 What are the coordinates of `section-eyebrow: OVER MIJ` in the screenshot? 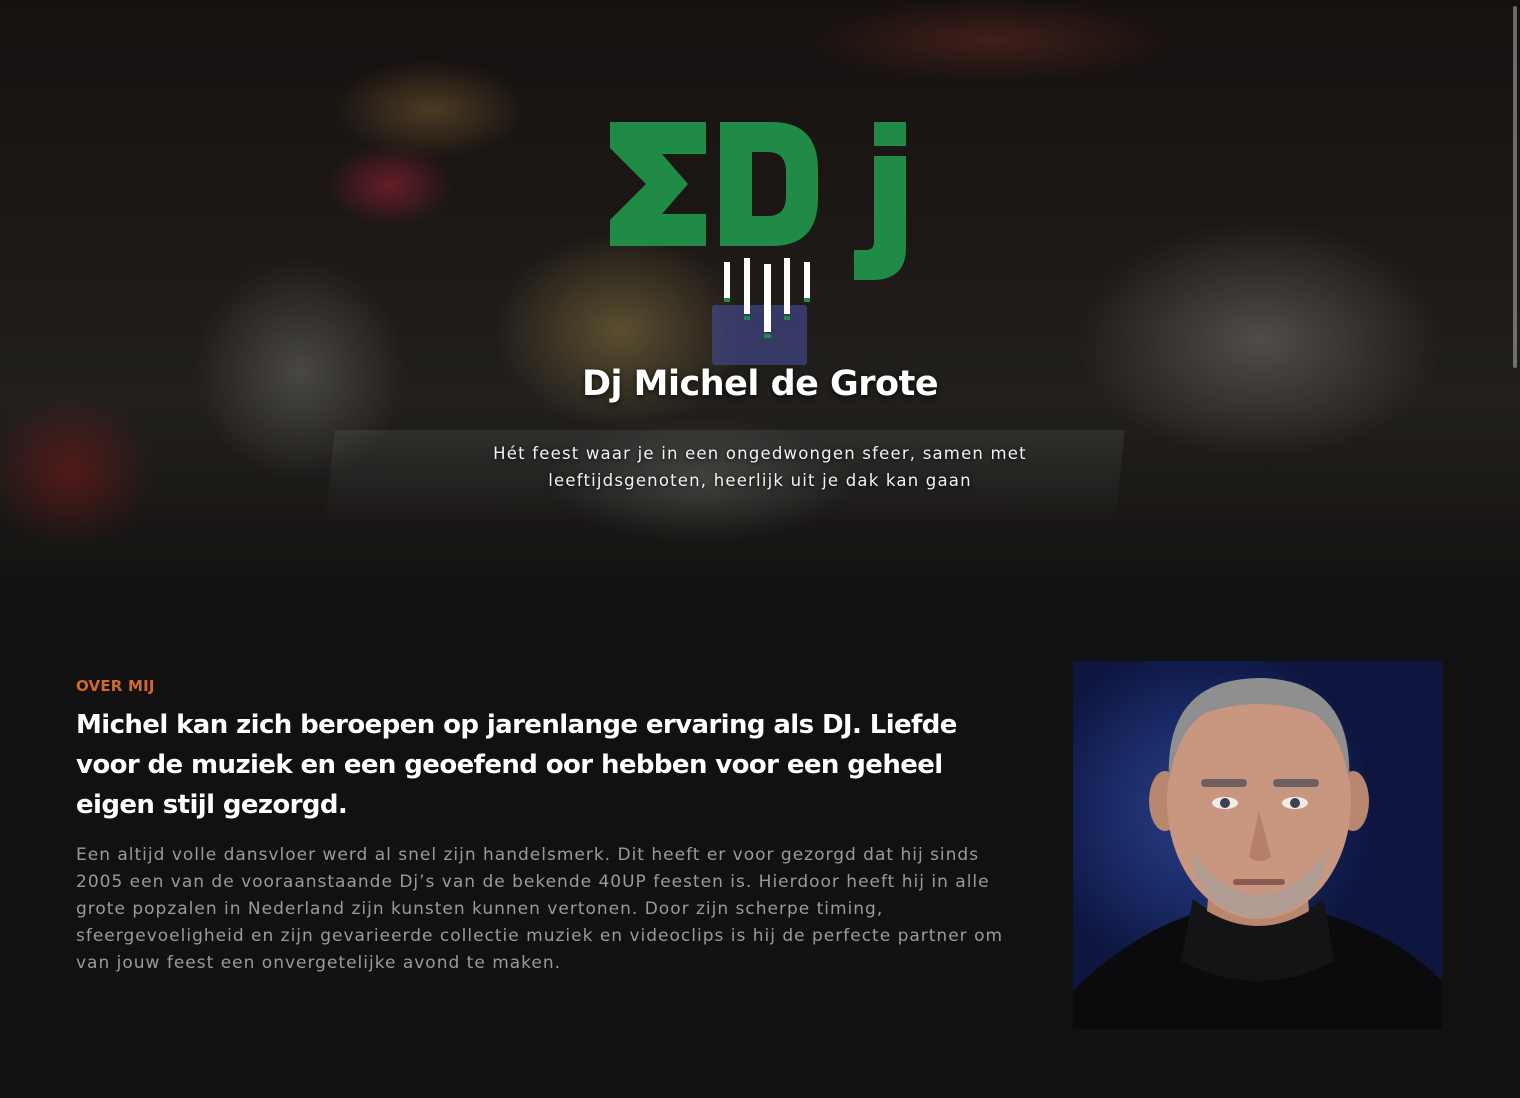 It's located at (115, 686).